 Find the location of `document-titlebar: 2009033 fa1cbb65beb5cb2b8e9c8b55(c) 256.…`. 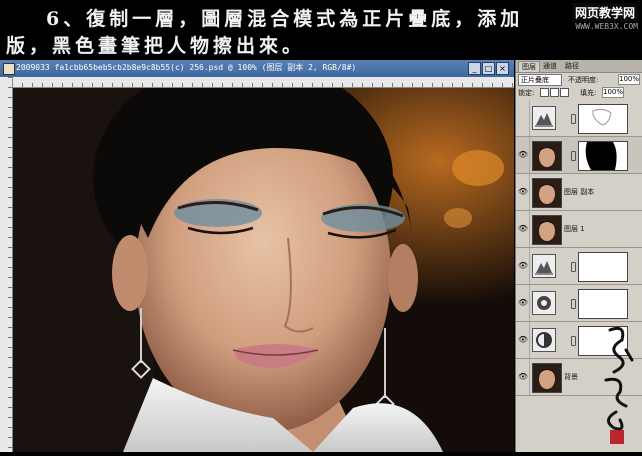

document-titlebar: 2009033 fa1cbb65beb5cb2b8e9c8b55(c) 256.… is located at coordinates (257, 69).